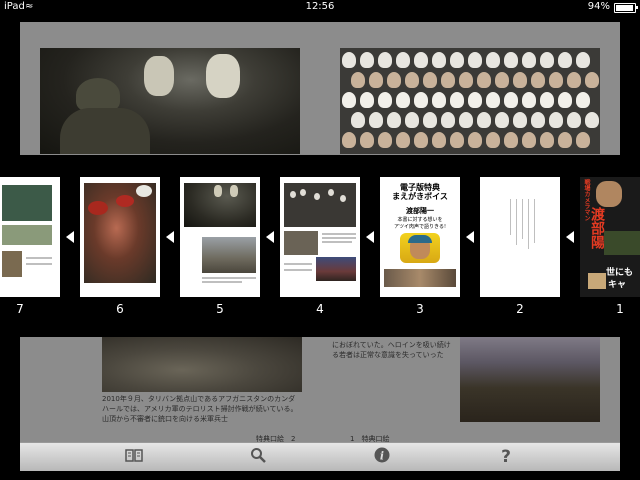 This screenshot has height=480, width=640. I want to click on page3-line1: 電子版特典, so click(420, 187).